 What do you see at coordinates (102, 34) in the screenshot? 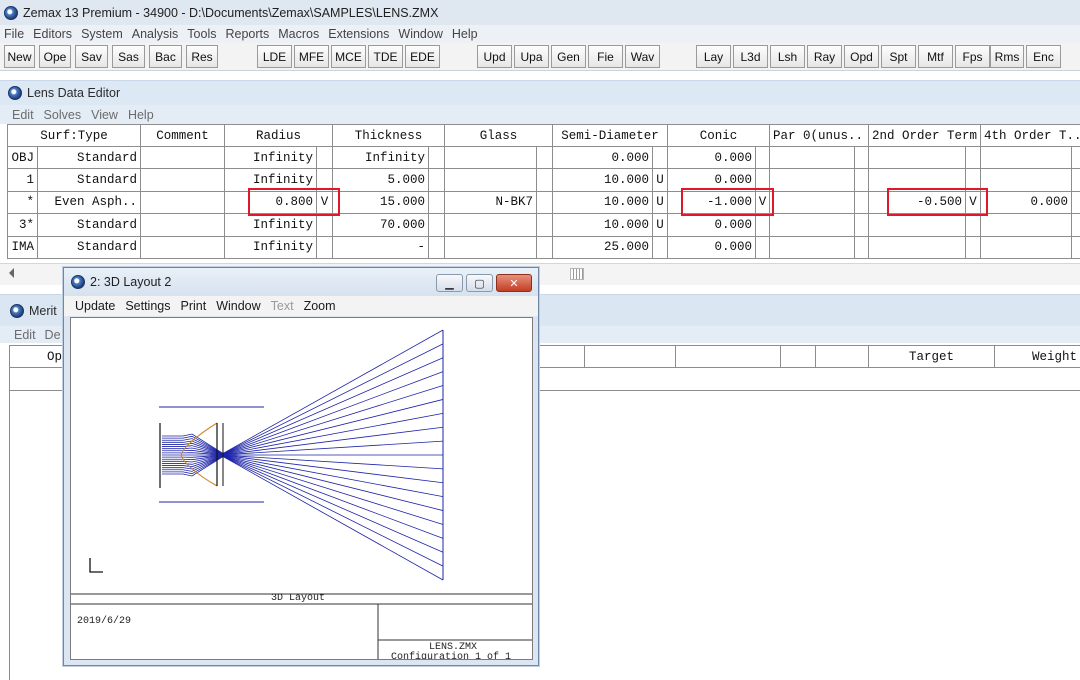
I see `menu-system: System` at bounding box center [102, 34].